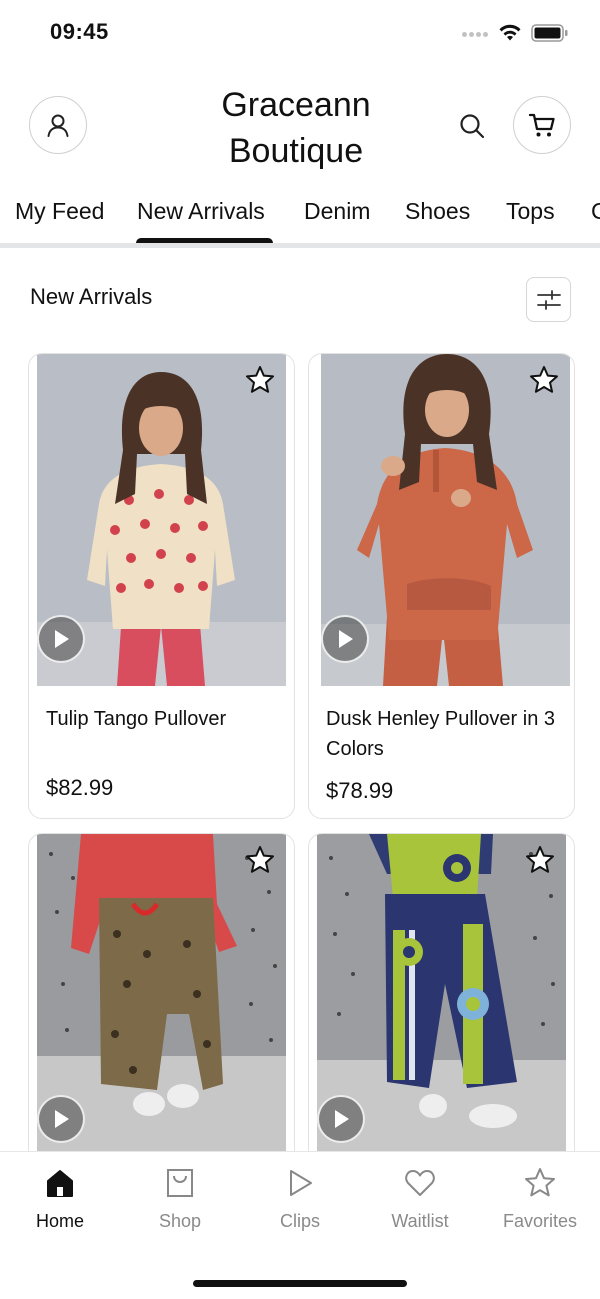  Describe the element at coordinates (337, 211) in the screenshot. I see `tab-denim: Denim` at that location.